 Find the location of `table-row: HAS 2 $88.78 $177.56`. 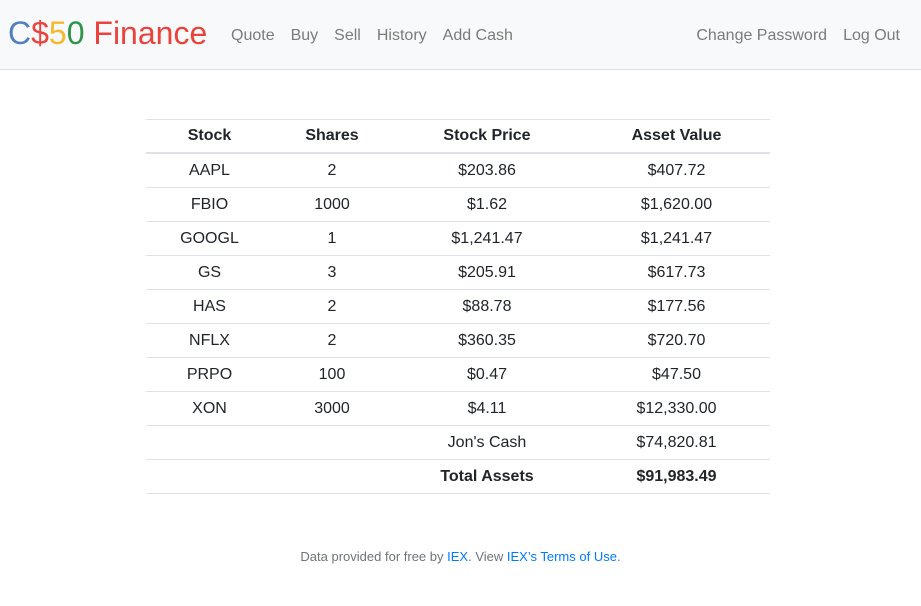

table-row: HAS 2 $88.78 $177.56 is located at coordinates (458, 306).